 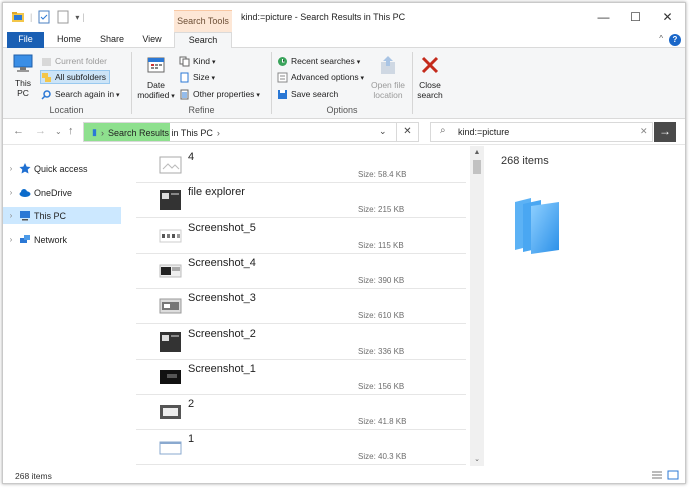 I want to click on date-modified-button: Date modified, so click(x=156, y=78).